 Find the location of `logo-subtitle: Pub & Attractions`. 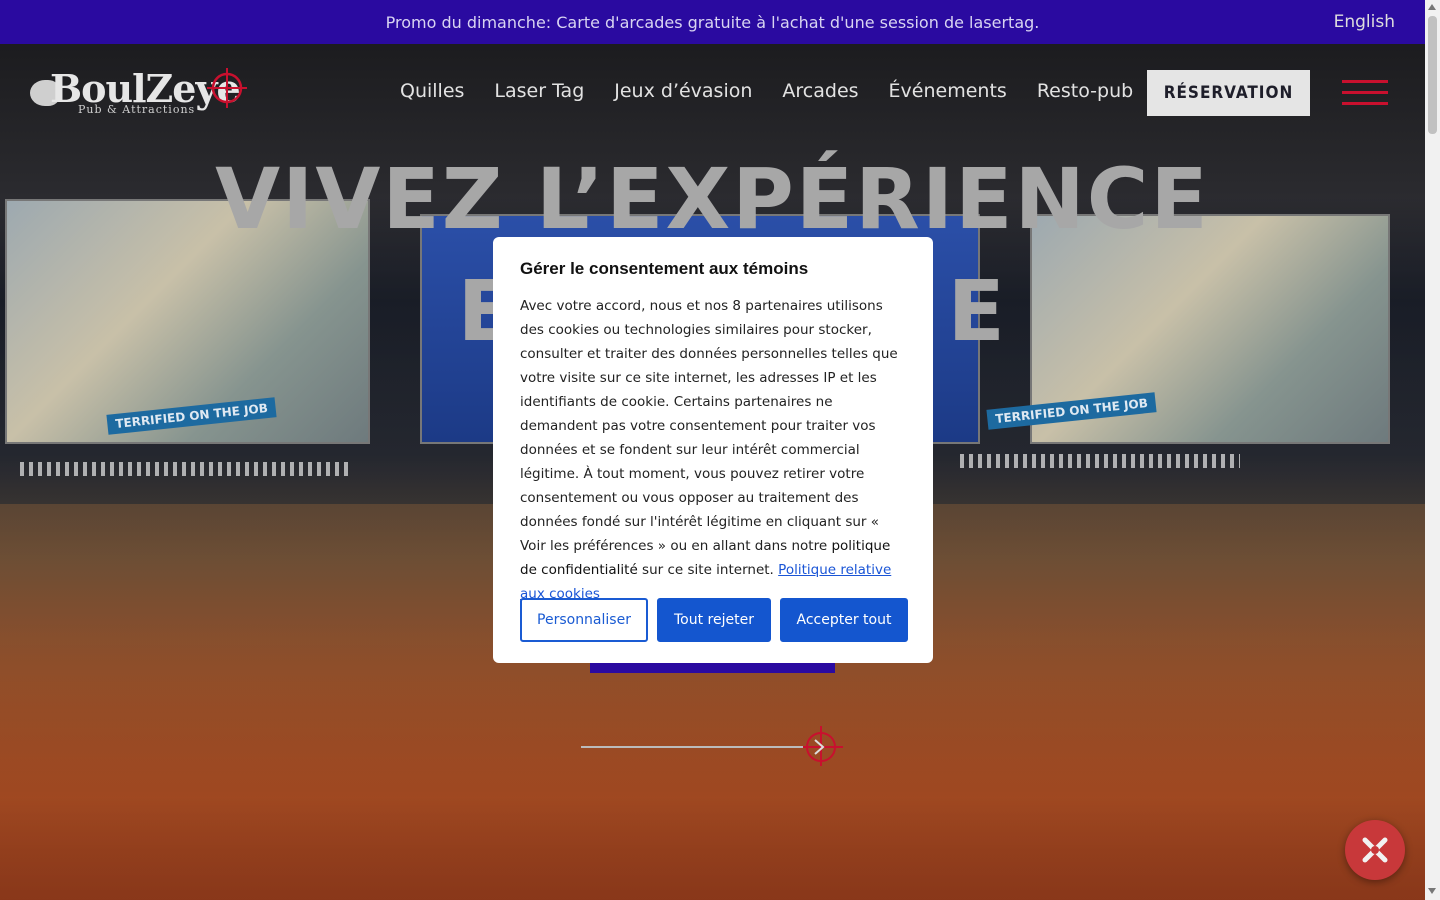

logo-subtitle: Pub & Attractions is located at coordinates (137, 109).